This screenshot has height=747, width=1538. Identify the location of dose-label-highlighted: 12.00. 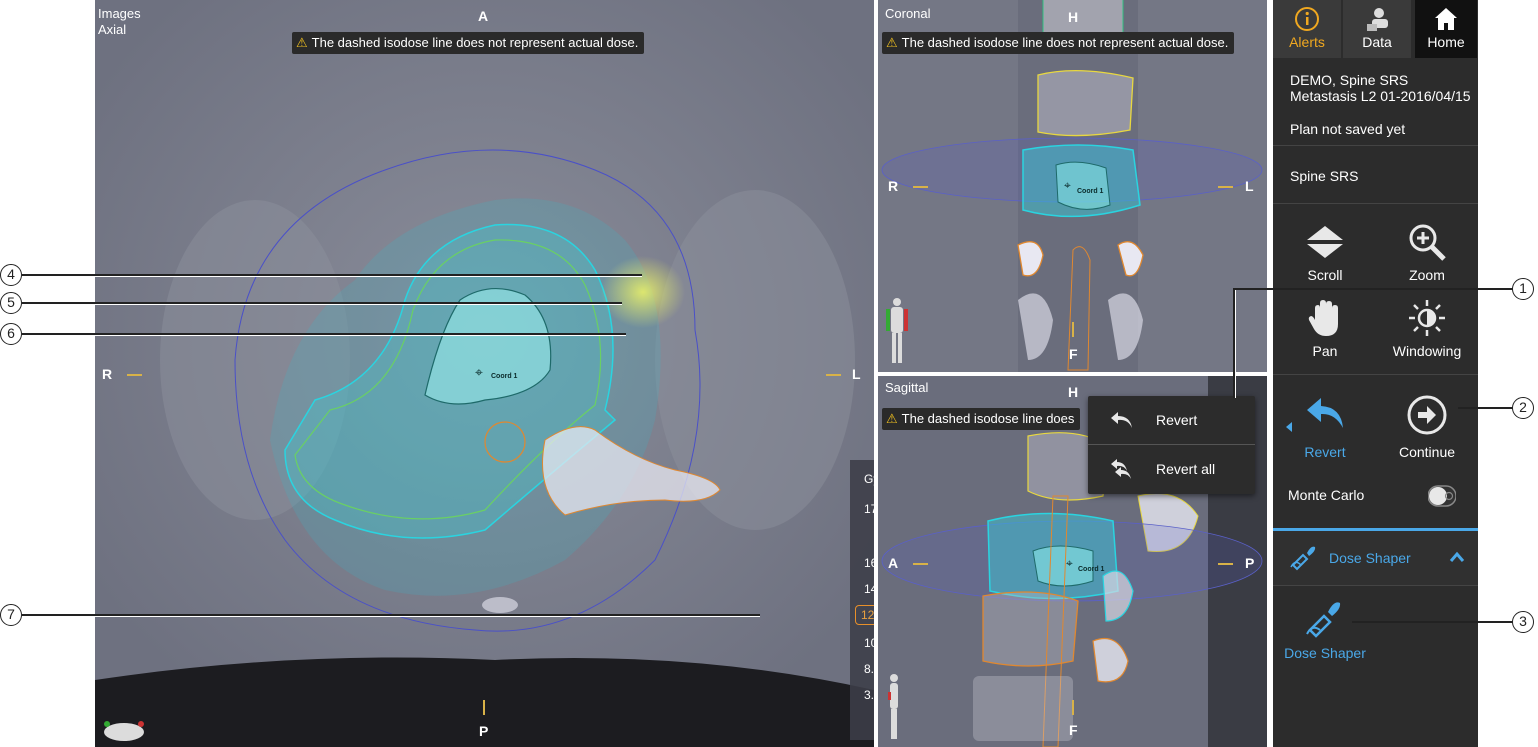
(864, 615).